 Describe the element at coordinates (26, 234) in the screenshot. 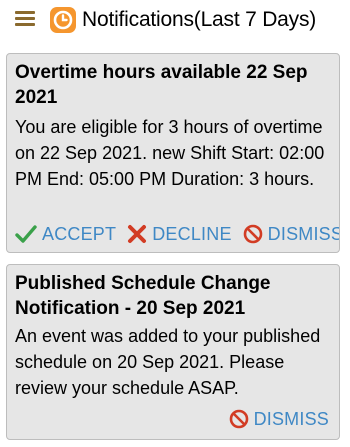

I see `check-icon` at that location.